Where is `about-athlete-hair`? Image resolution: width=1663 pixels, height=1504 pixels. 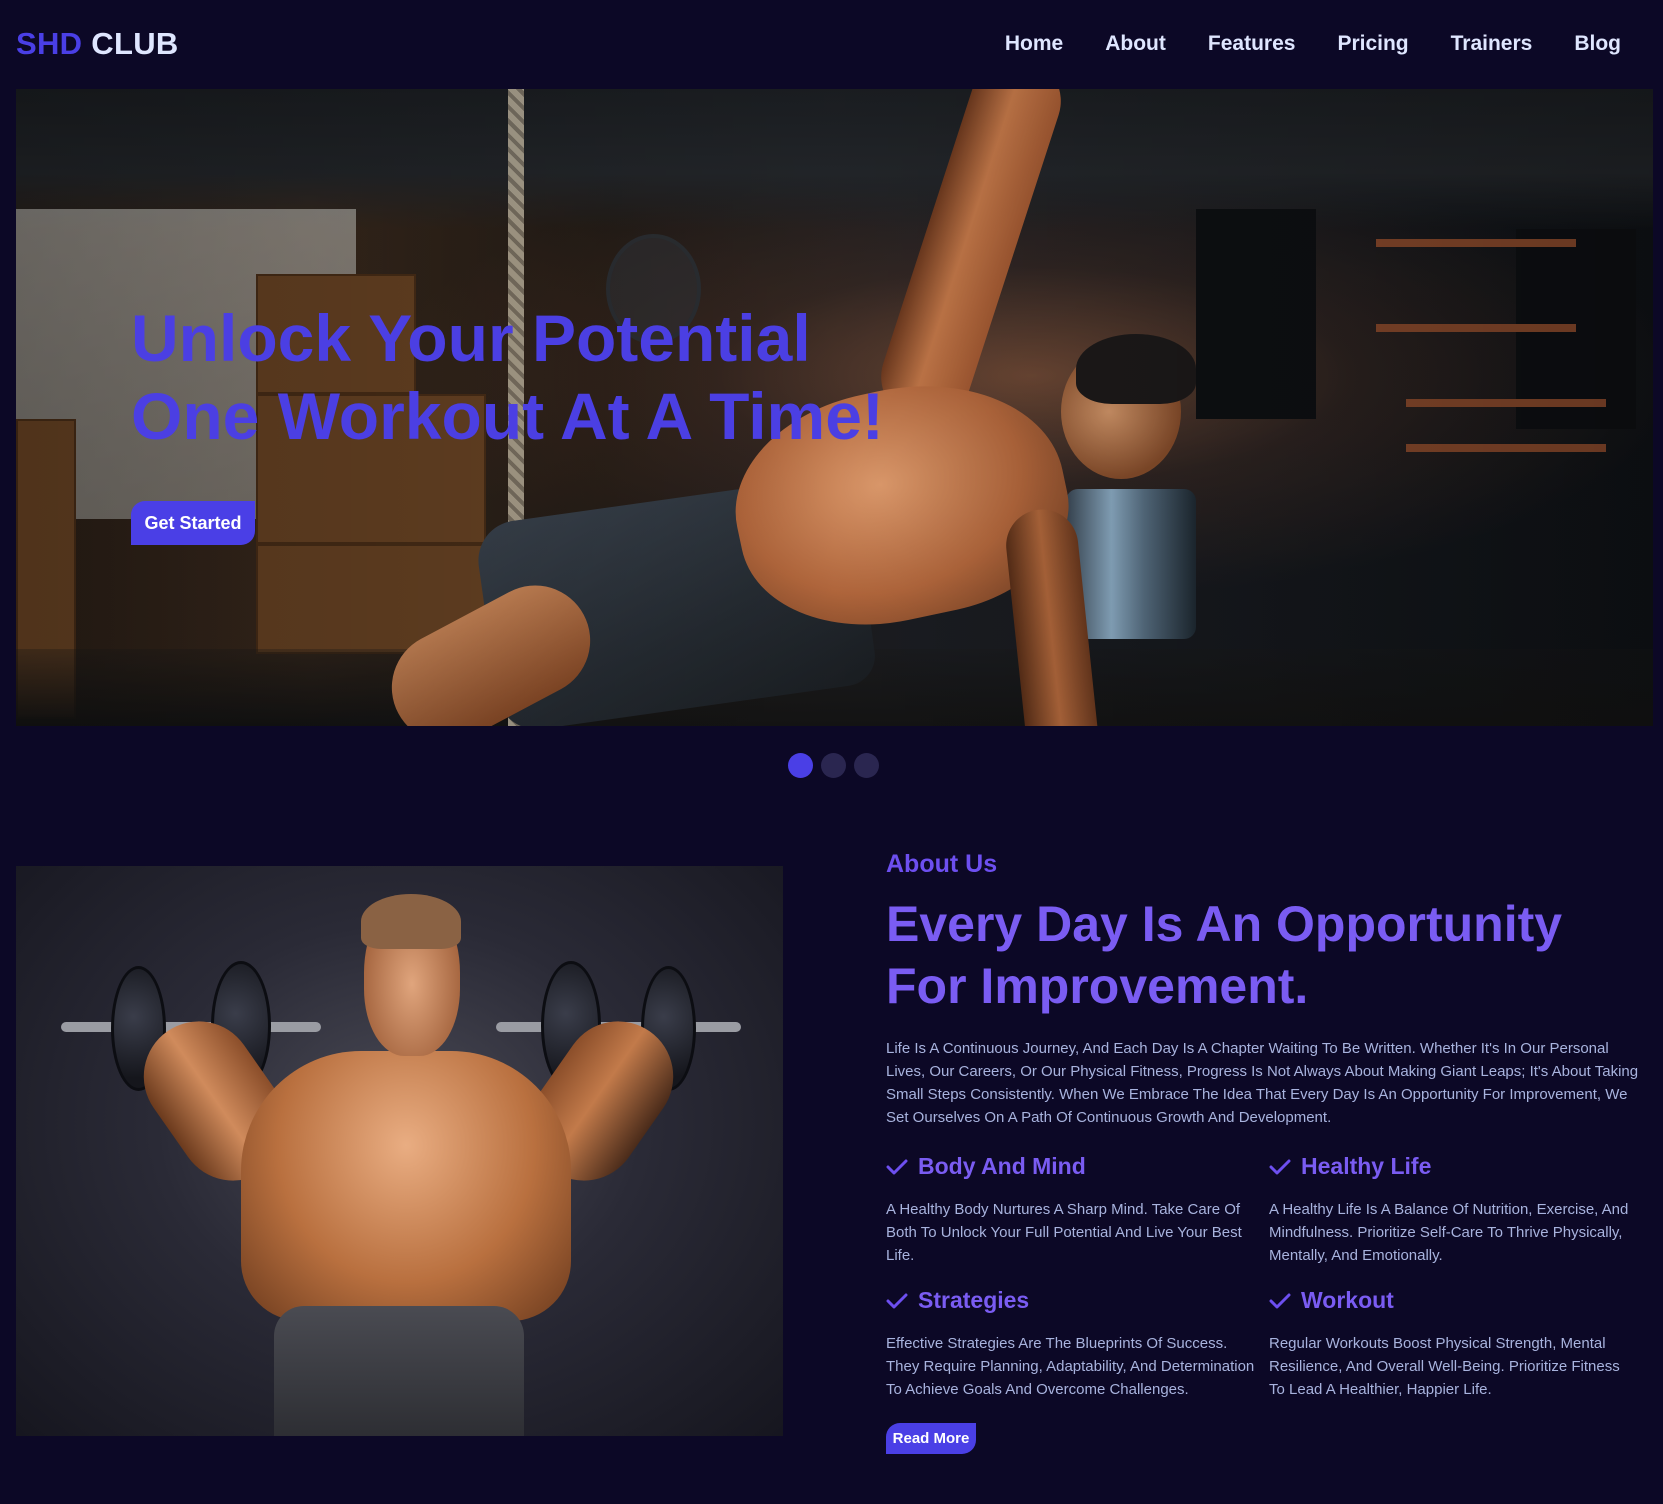
about-athlete-hair is located at coordinates (411, 921).